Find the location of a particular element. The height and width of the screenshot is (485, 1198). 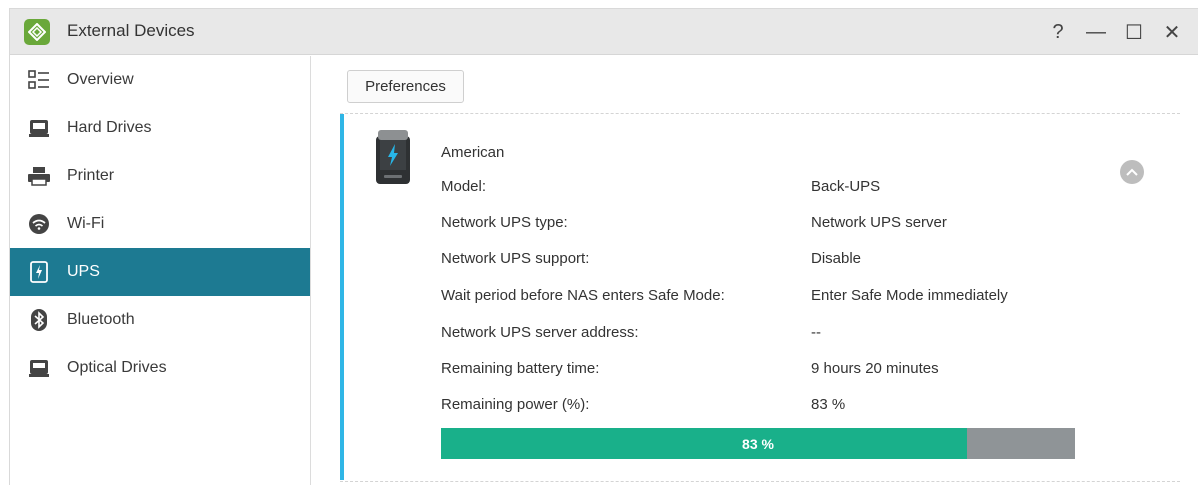

sidebar-item-ups: UPS is located at coordinates (160, 272).